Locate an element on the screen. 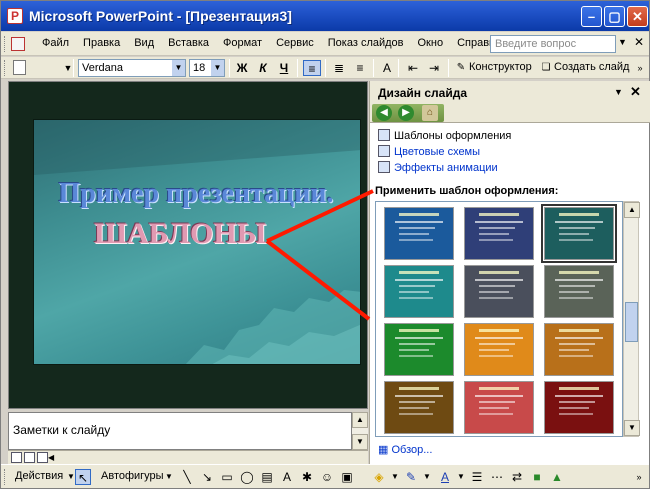  line-color-dropdown-icon: ▼ is located at coordinates (427, 477).